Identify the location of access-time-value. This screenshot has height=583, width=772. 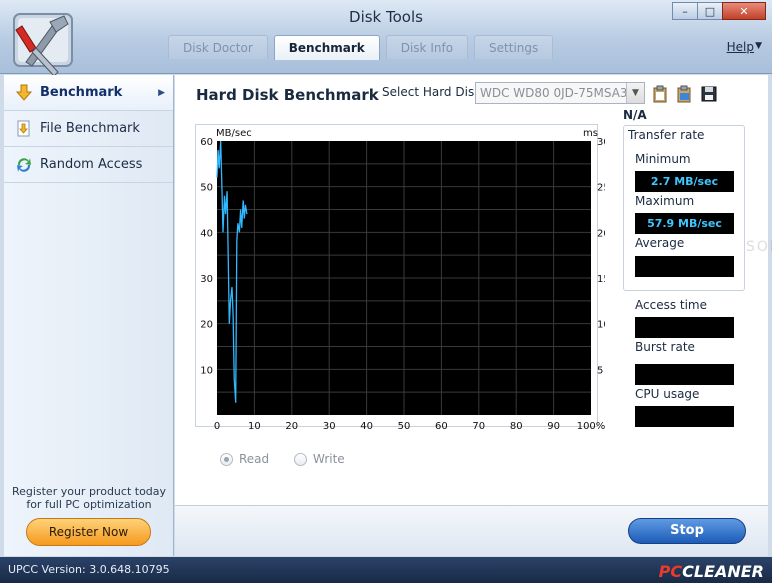
(684, 327).